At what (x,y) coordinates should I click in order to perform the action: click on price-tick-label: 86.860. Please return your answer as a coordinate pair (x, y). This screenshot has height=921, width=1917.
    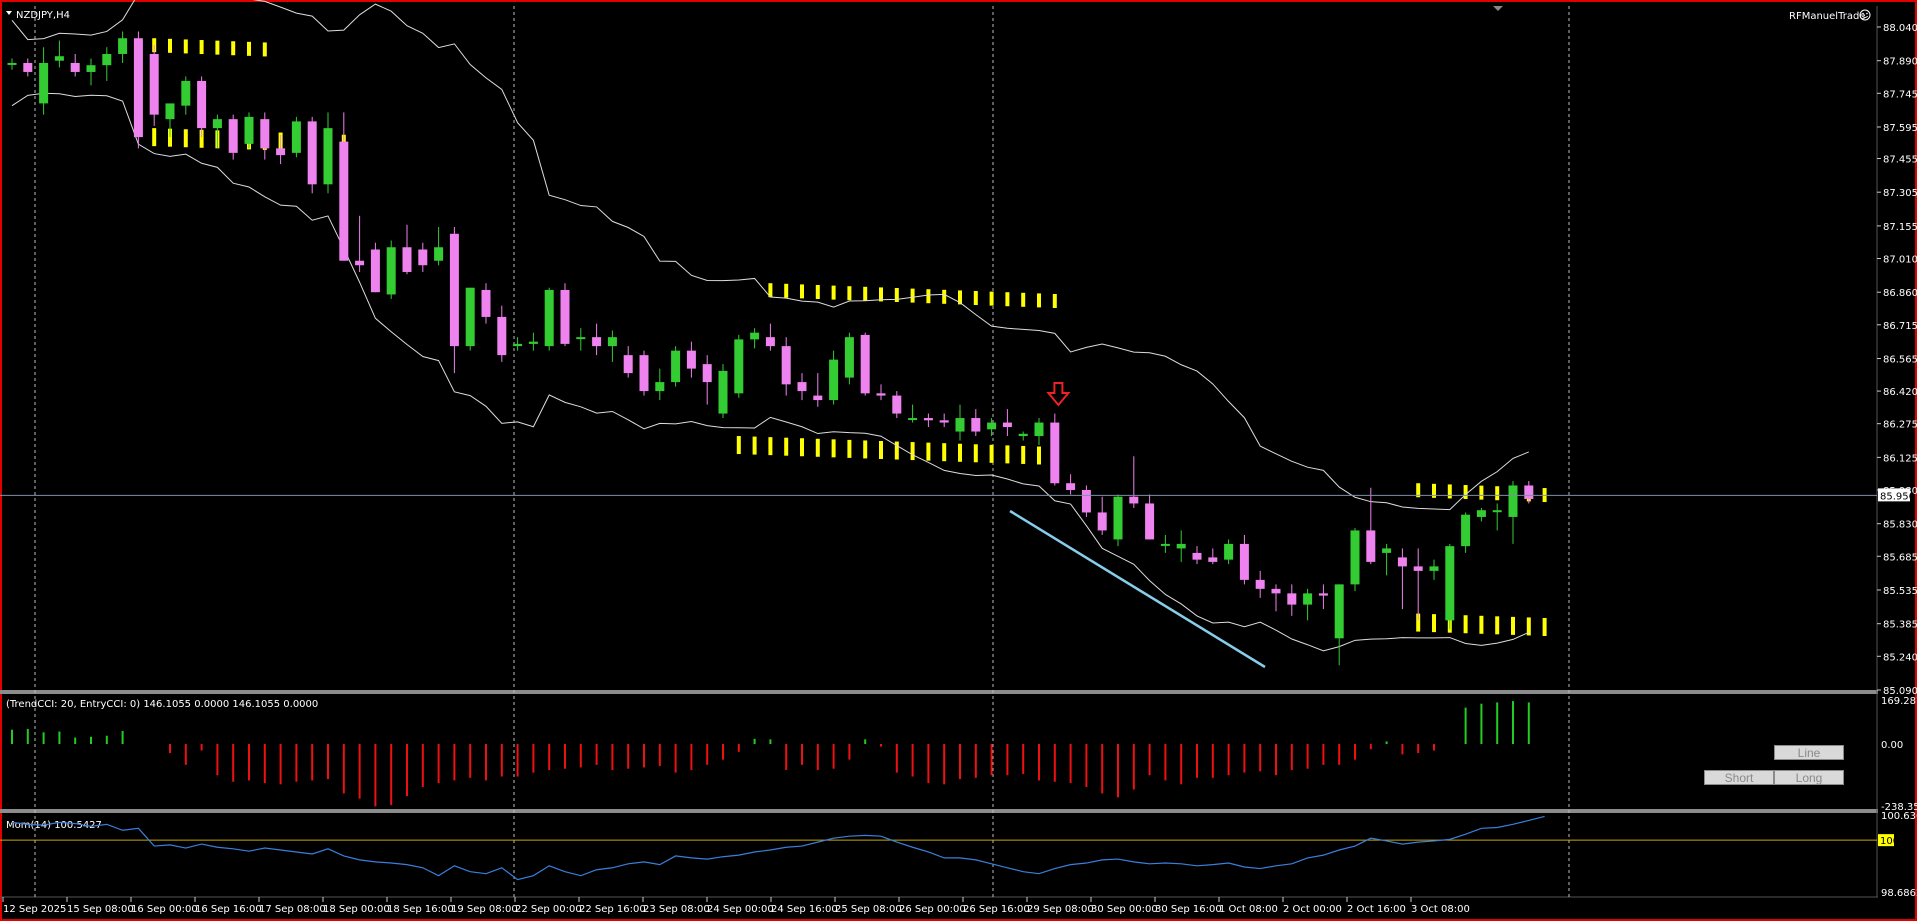
    Looking at the image, I should click on (1900, 293).